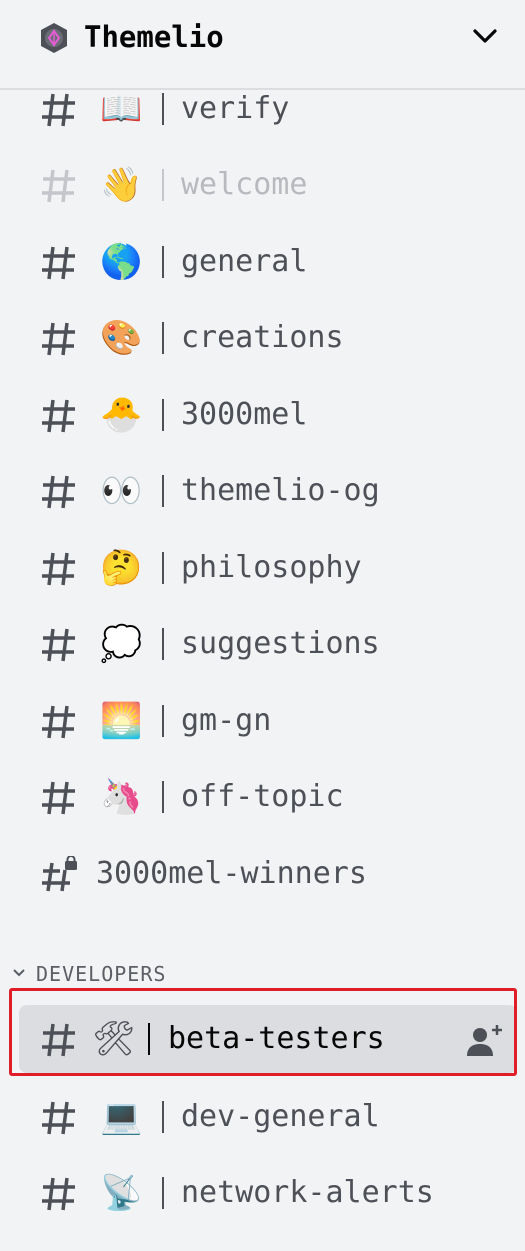  Describe the element at coordinates (244, 261) in the screenshot. I see `channel-name: general` at that location.